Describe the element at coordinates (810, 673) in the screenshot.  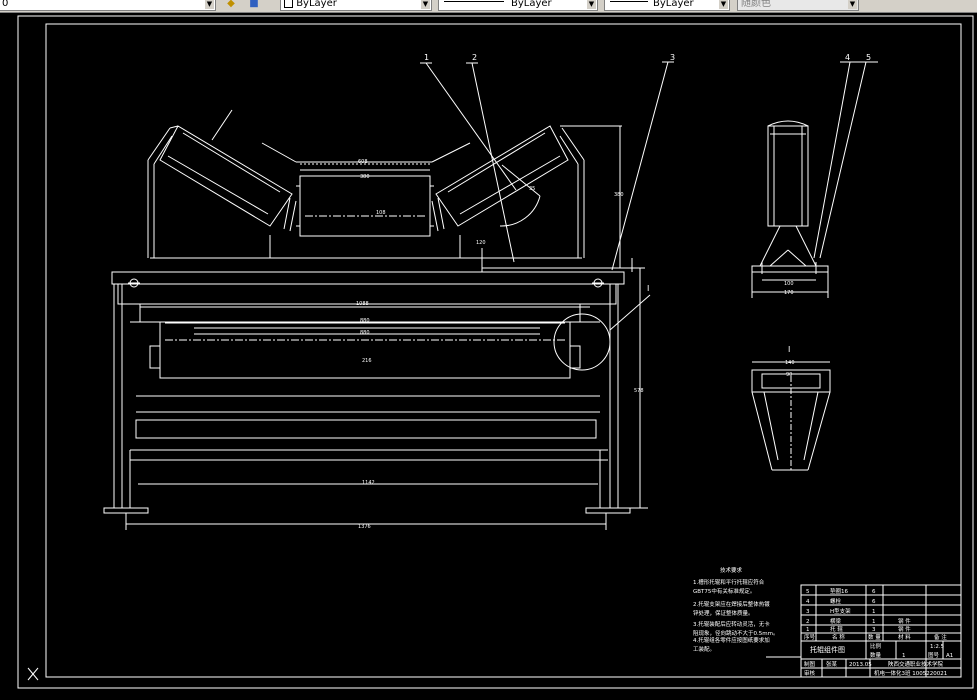
I see `check-label: 审核` at that location.